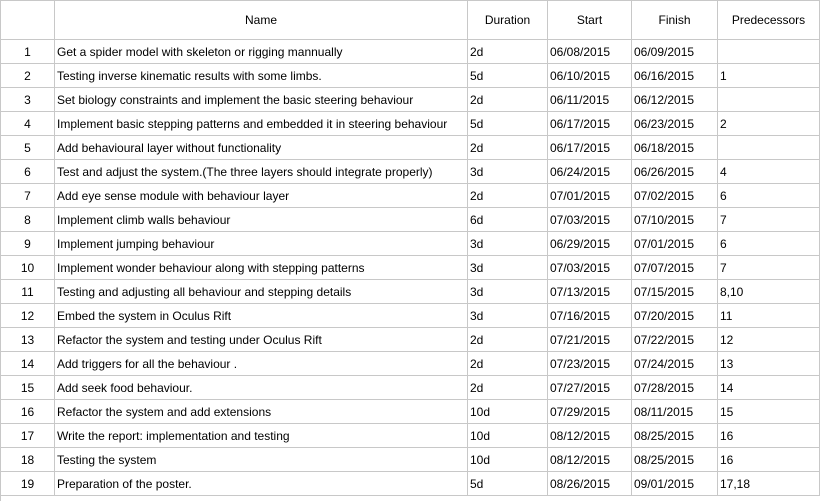 This screenshot has width=820, height=501. I want to click on predecessors-cell: 15, so click(769, 412).